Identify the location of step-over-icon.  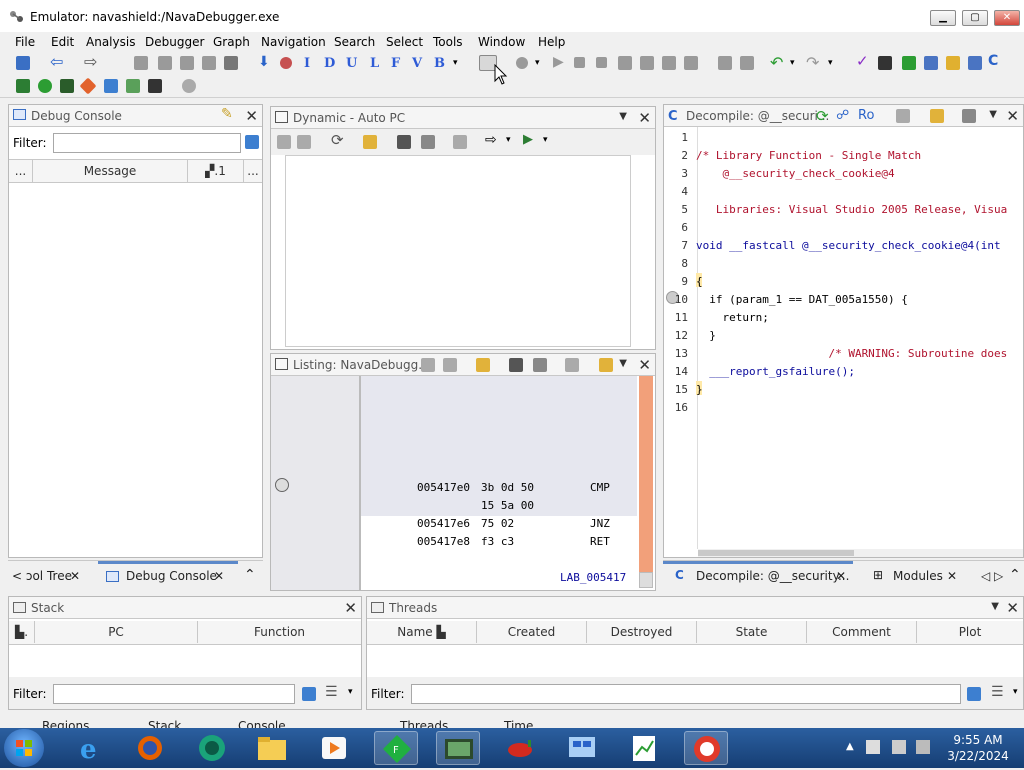
(669, 63).